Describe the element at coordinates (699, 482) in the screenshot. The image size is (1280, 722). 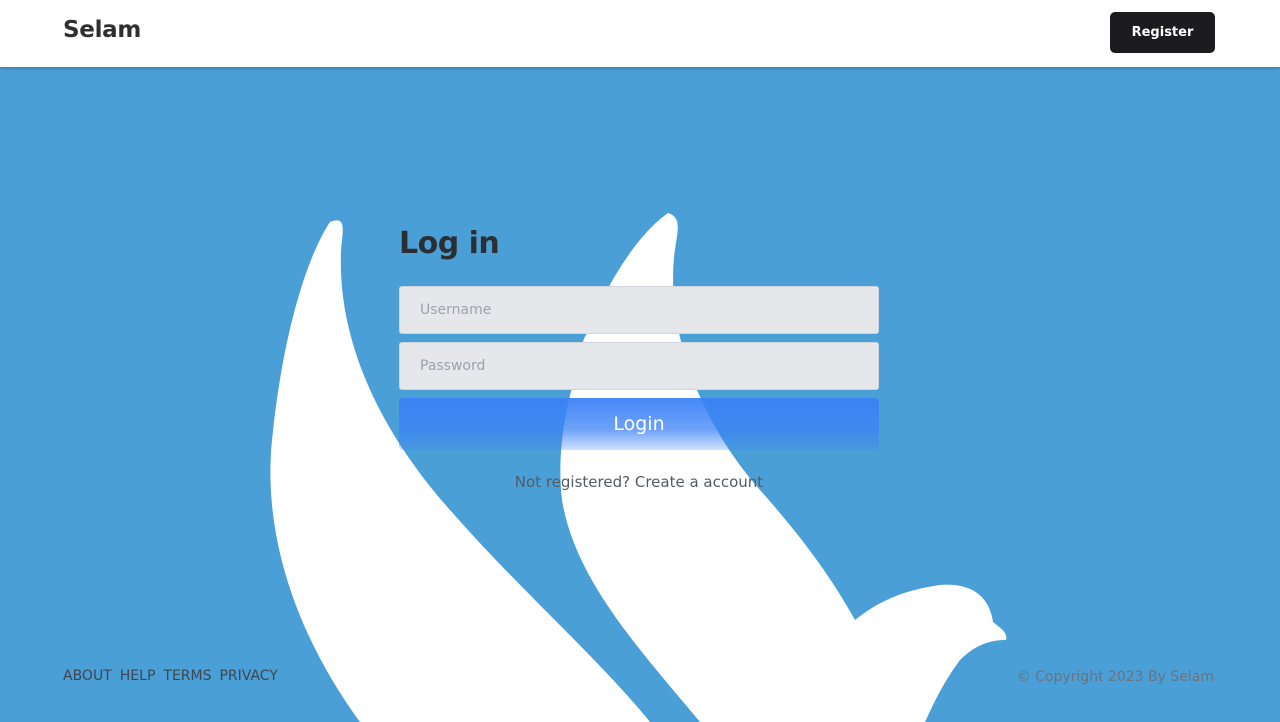
I see `create-account-link: Create a account` at that location.